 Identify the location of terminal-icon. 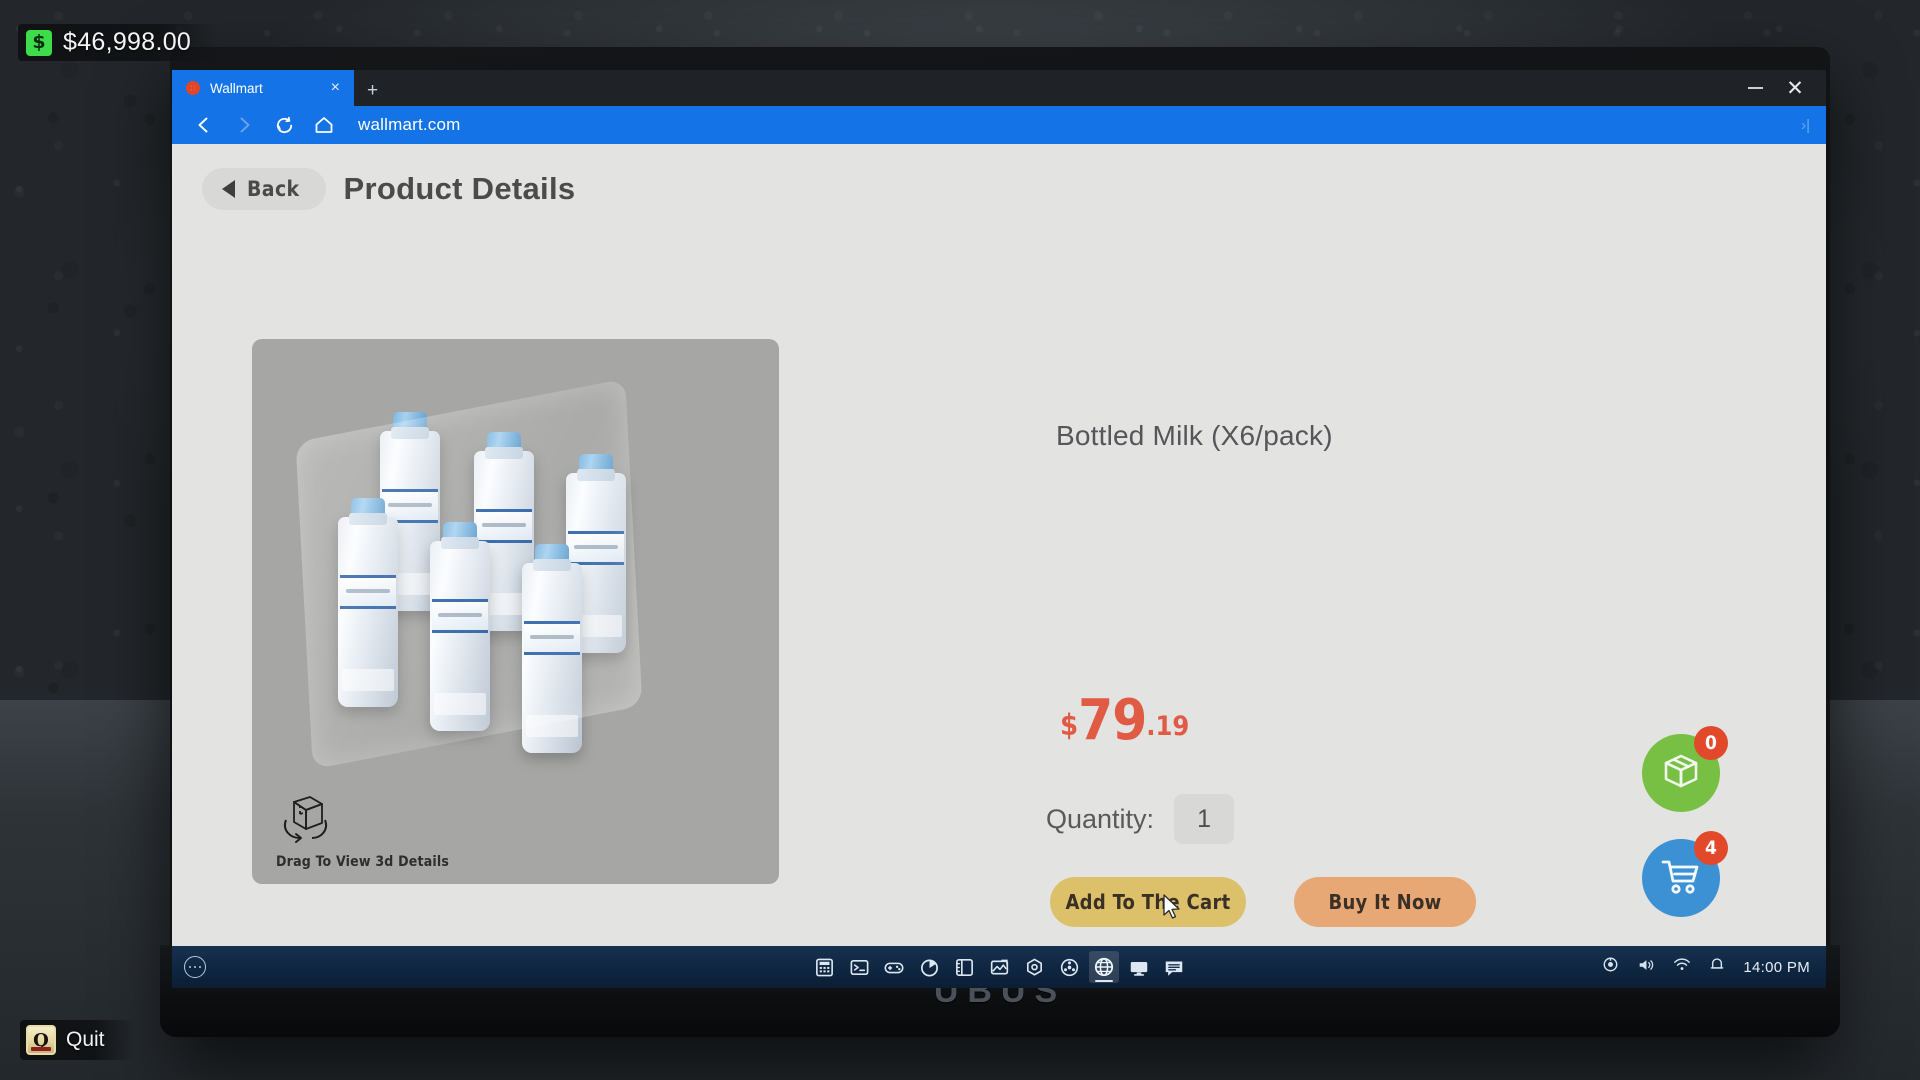
(859, 967).